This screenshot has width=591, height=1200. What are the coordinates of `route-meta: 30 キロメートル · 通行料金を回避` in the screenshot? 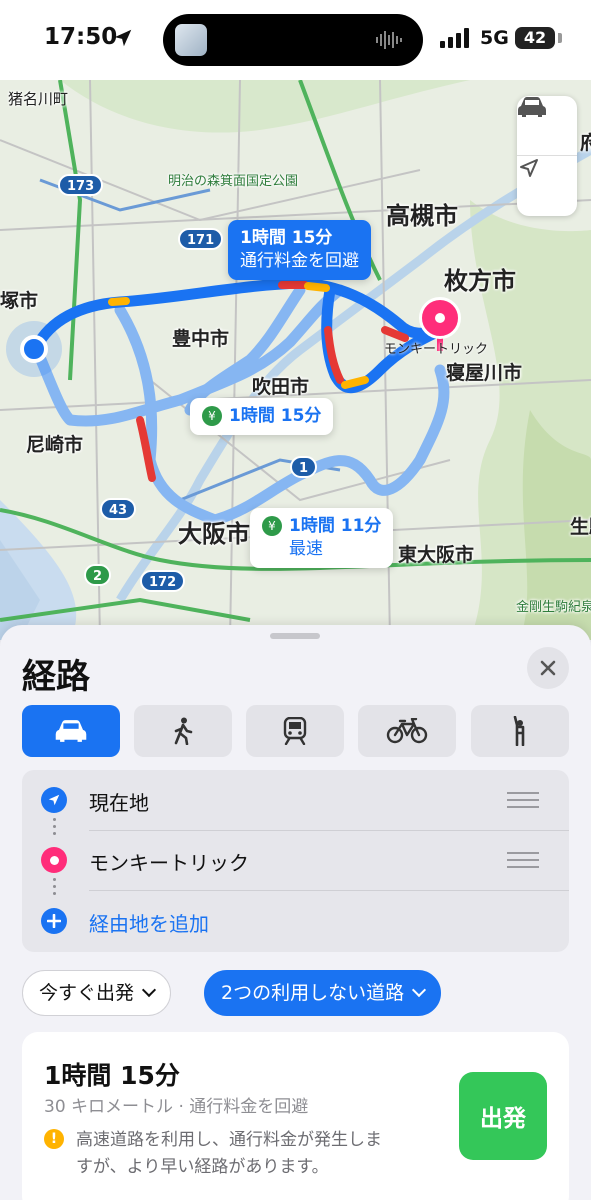 It's located at (176, 1107).